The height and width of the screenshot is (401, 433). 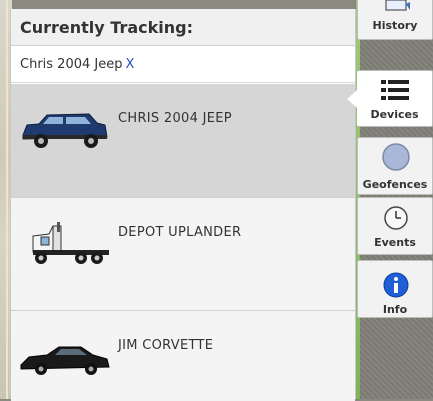 What do you see at coordinates (395, 242) in the screenshot?
I see `tab-events-label: Events` at bounding box center [395, 242].